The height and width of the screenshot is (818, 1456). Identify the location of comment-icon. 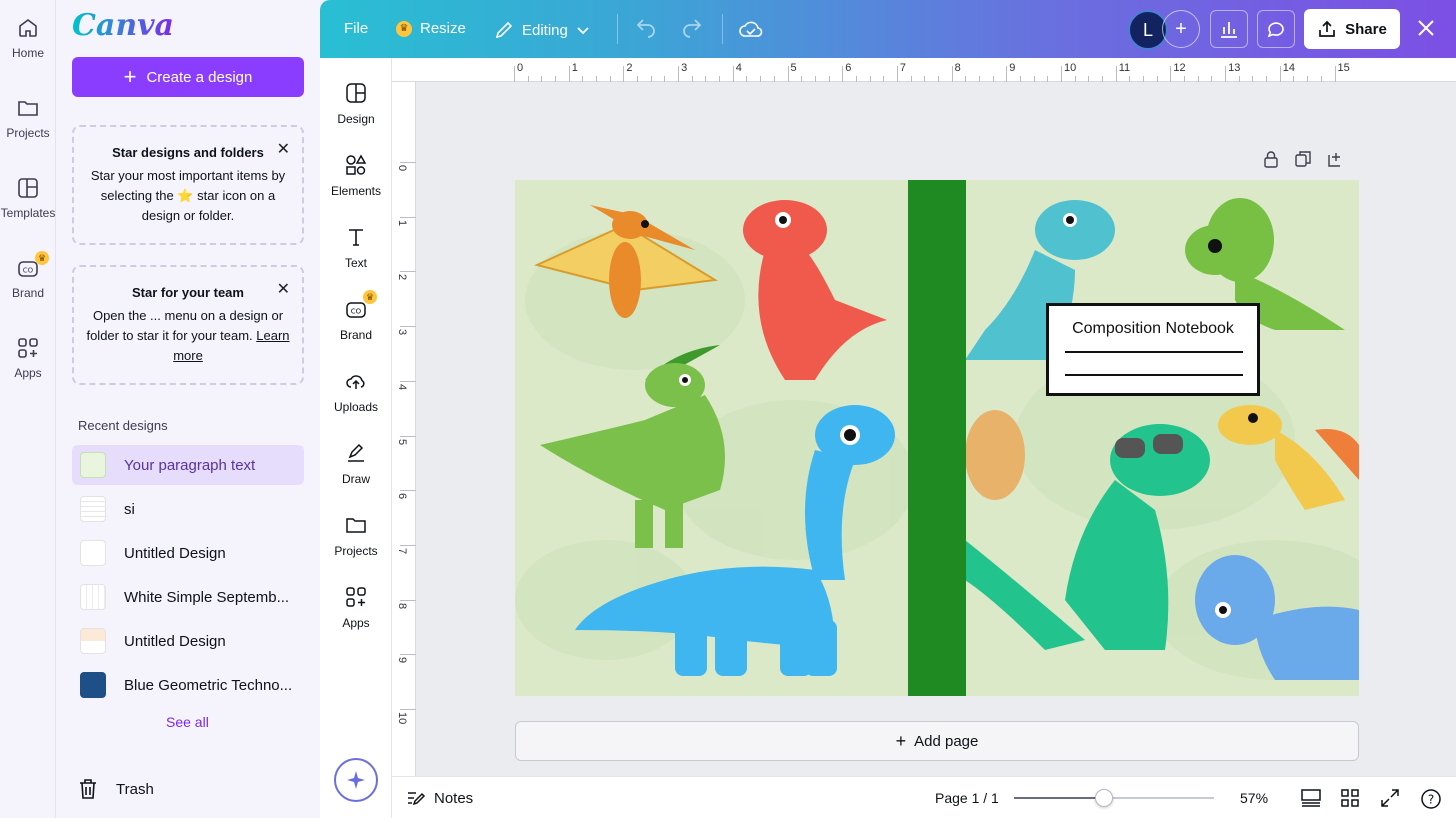
(1275, 30).